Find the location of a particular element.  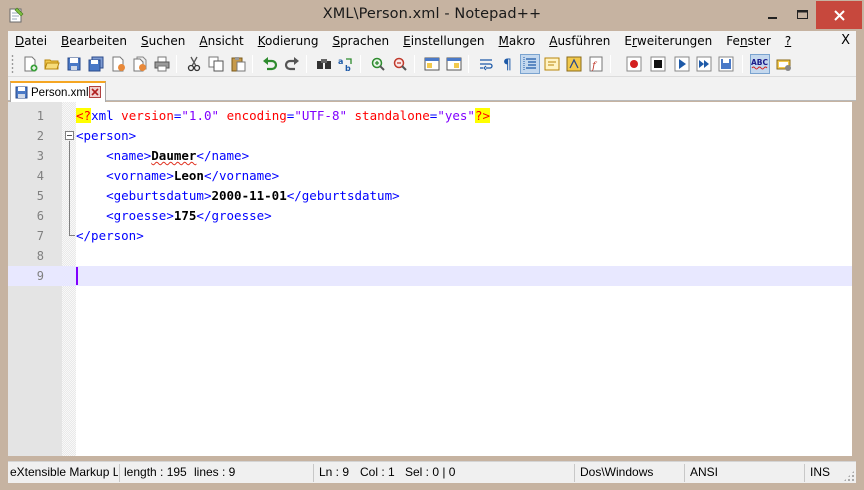

code-line: 7 </person> is located at coordinates (430, 236).